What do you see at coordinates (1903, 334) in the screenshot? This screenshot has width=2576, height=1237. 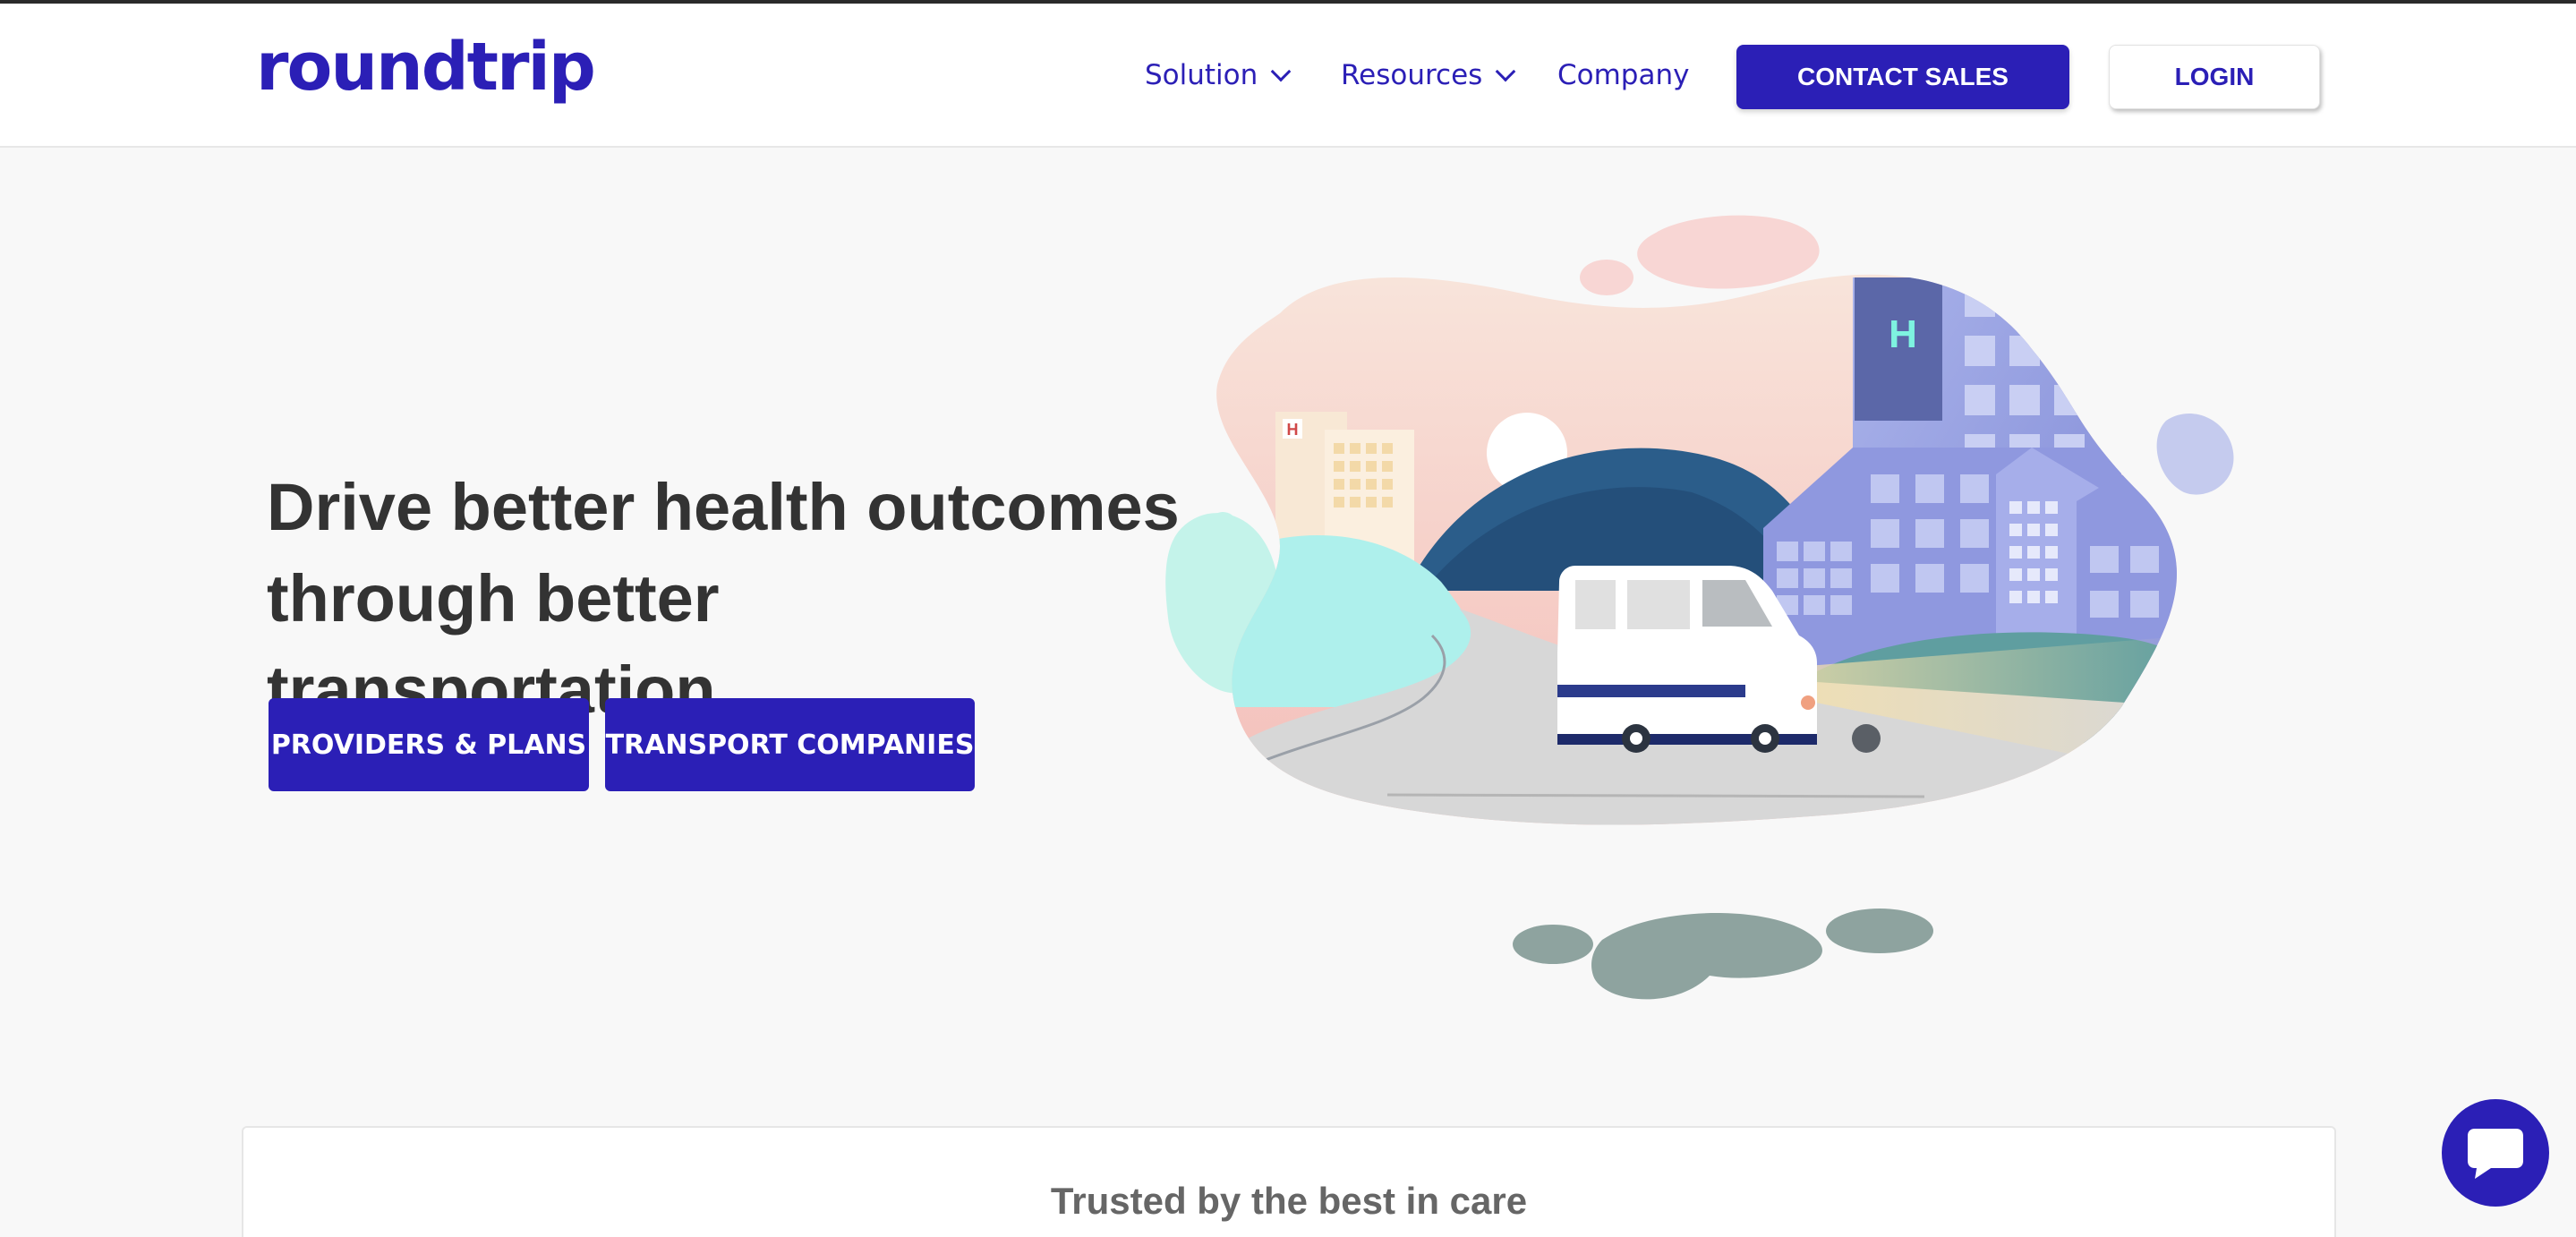 I see `hospital-sign-right: H` at bounding box center [1903, 334].